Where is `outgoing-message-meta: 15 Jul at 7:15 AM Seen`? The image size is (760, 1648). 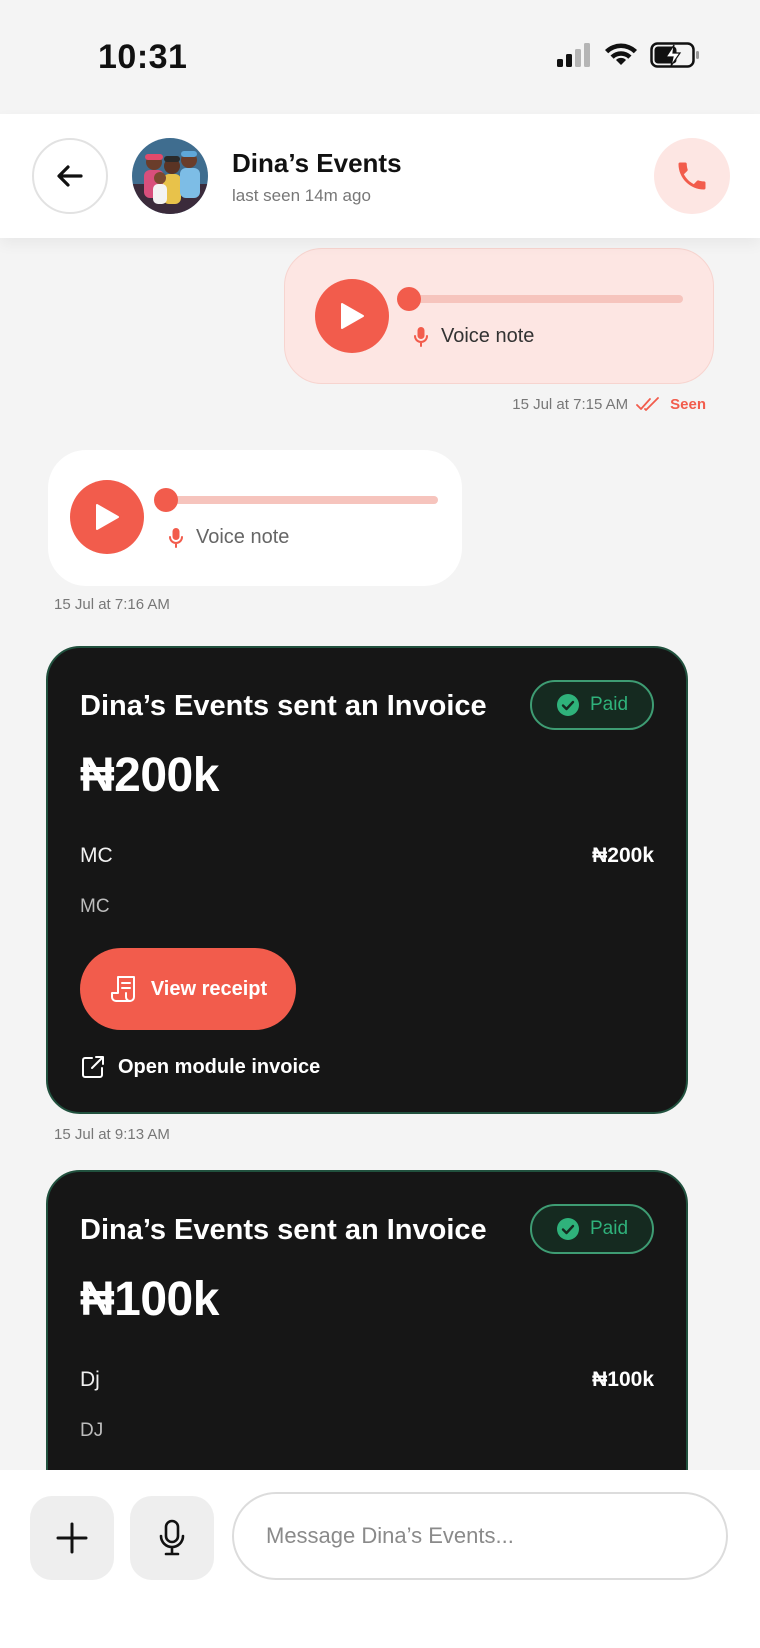
outgoing-message-meta: 15 Jul at 7:15 AM Seen is located at coordinates (609, 404).